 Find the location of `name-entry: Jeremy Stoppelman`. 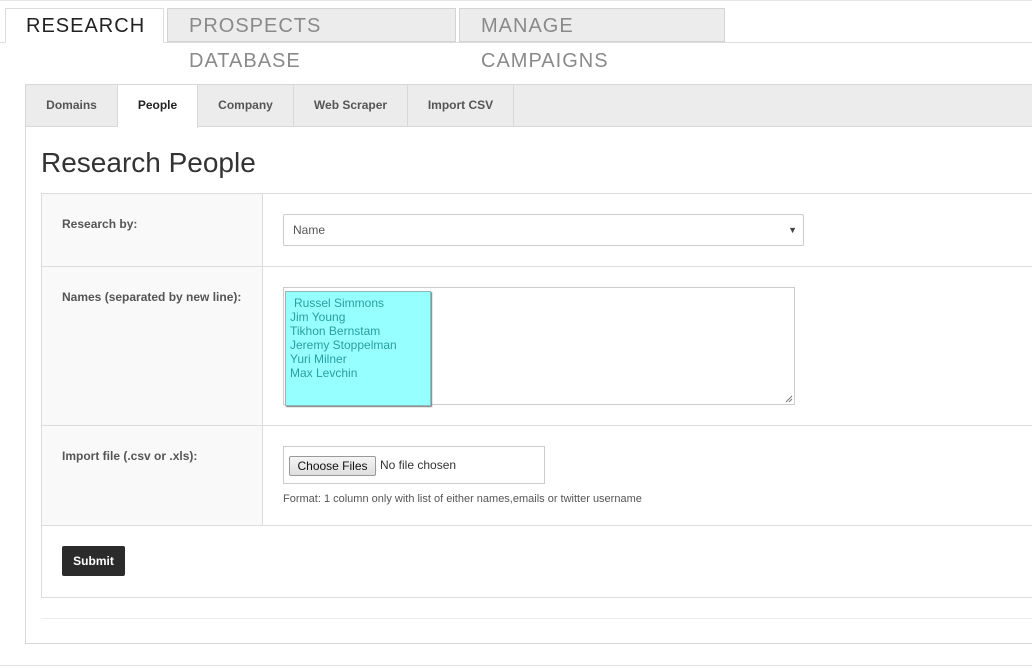

name-entry: Jeremy Stoppelman is located at coordinates (343, 345).